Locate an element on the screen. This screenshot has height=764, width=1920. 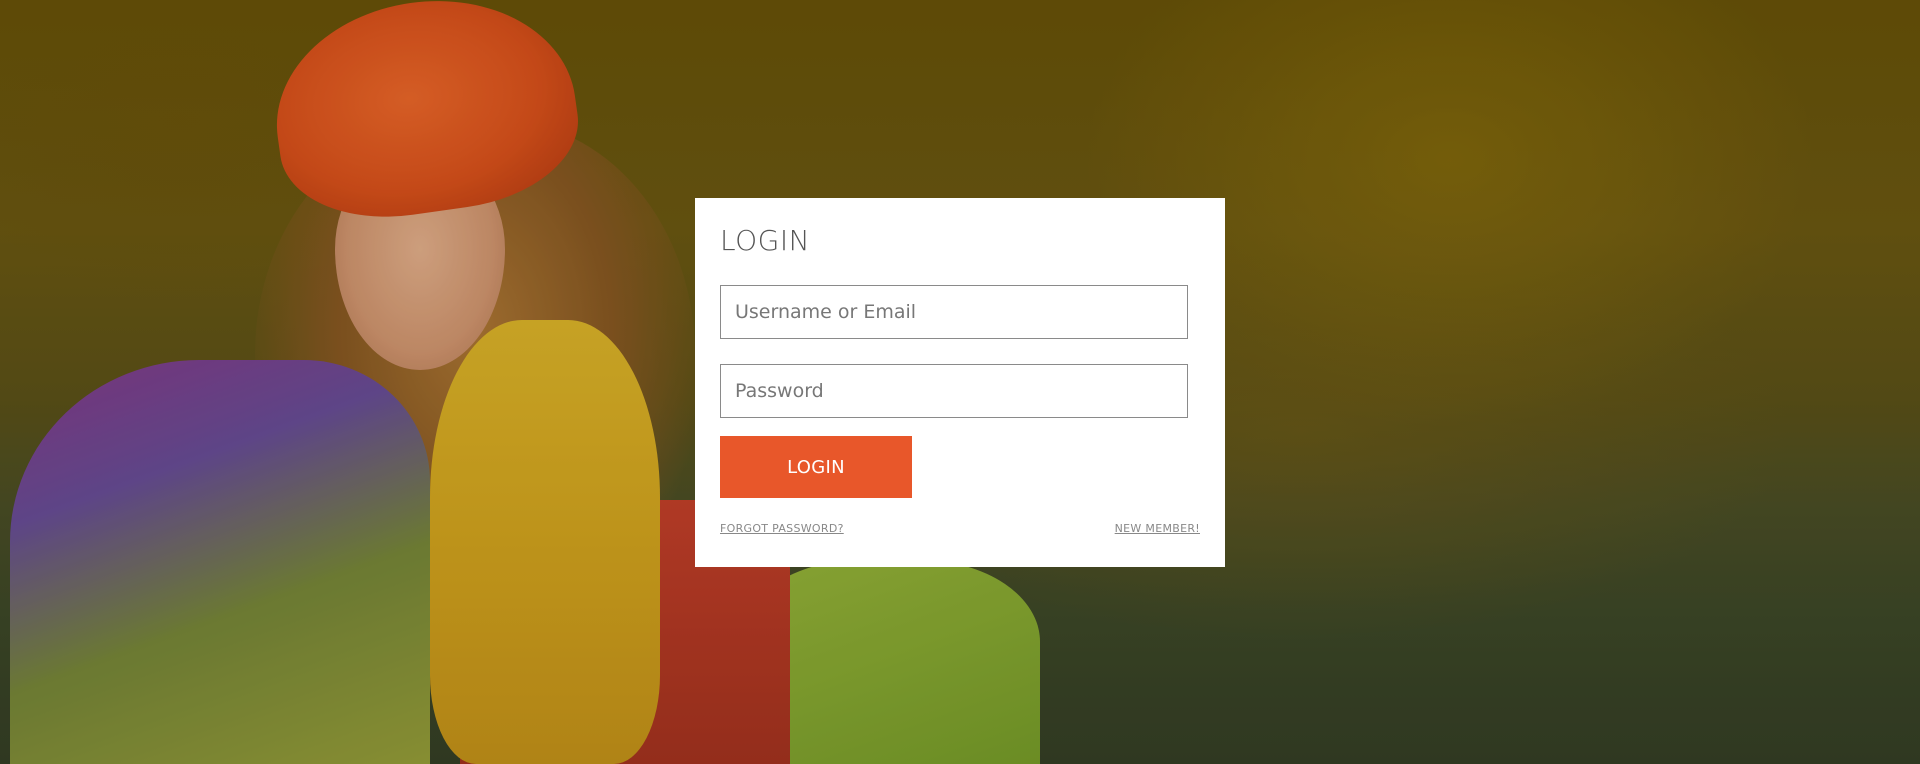
new-member-link: NEW MEMBER! is located at coordinates (1157, 528).